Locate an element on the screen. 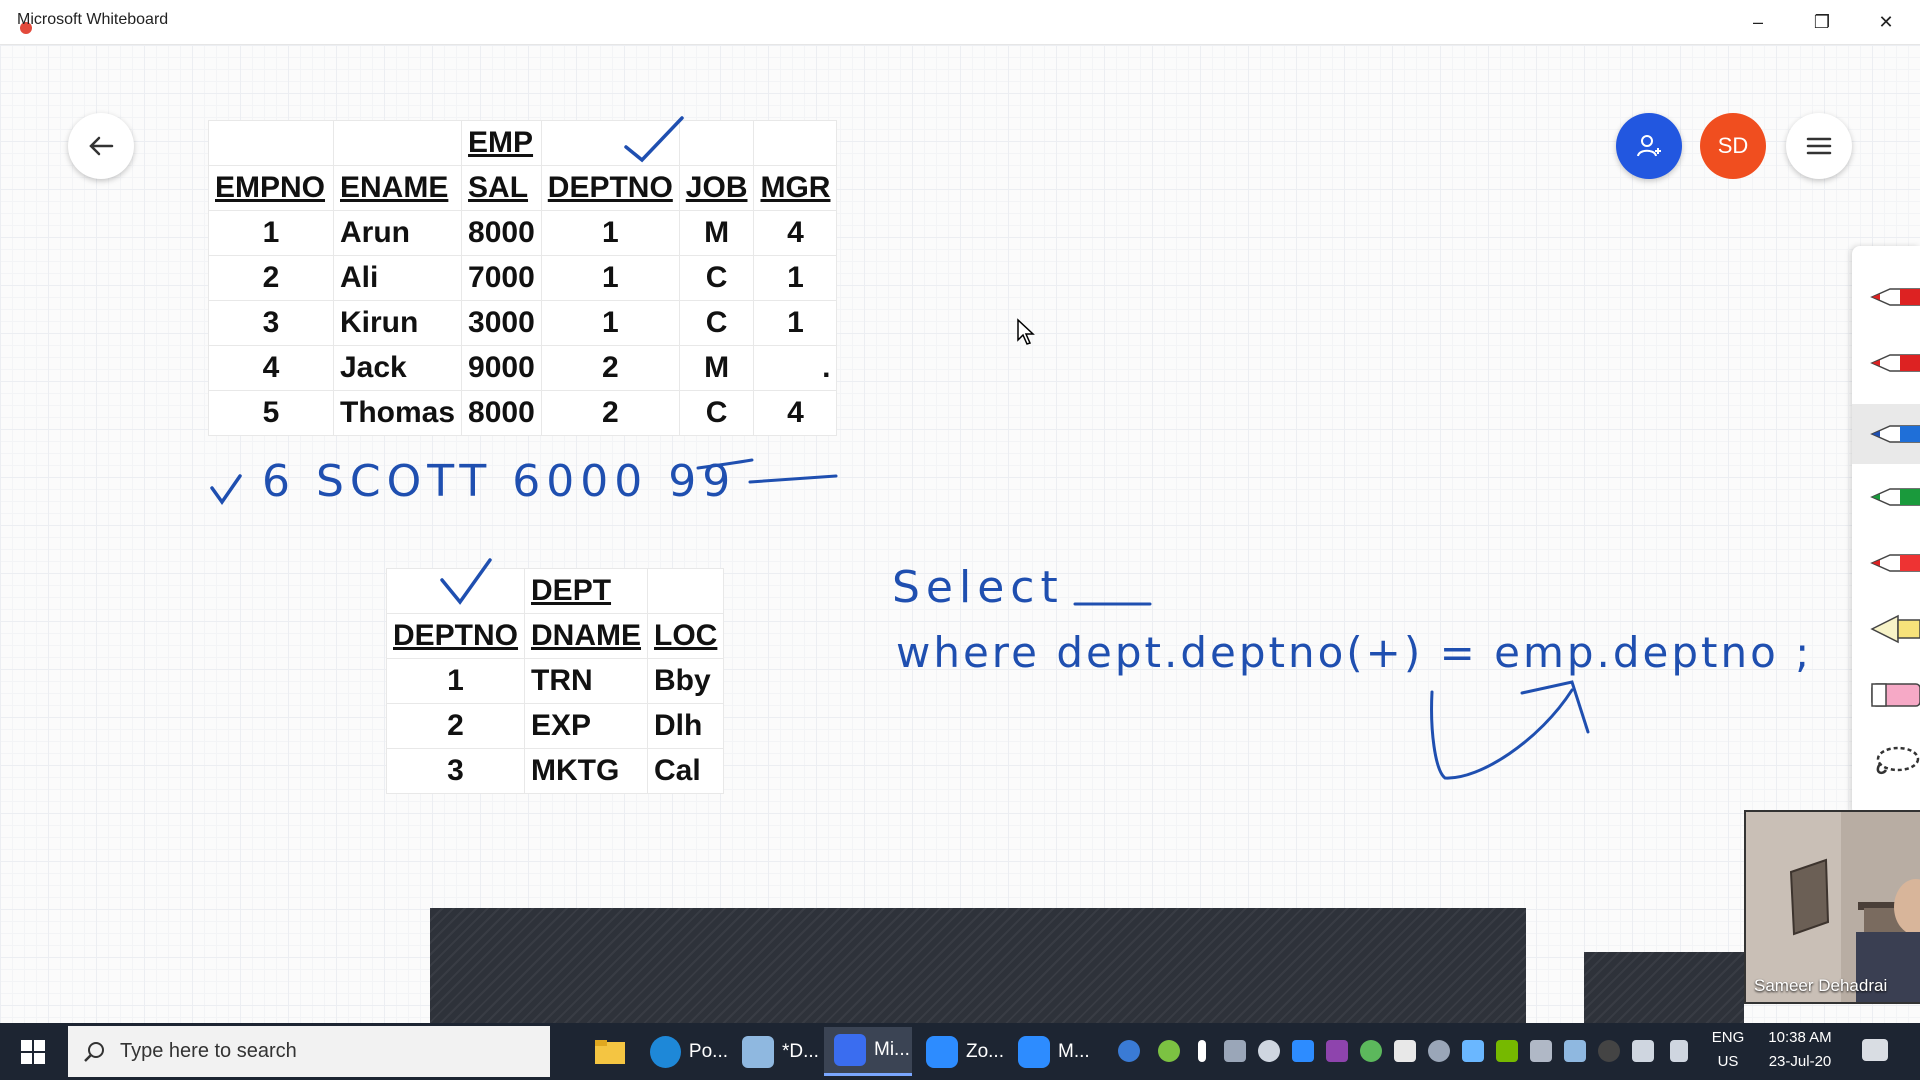  file-explorer-button is located at coordinates (610, 1051).